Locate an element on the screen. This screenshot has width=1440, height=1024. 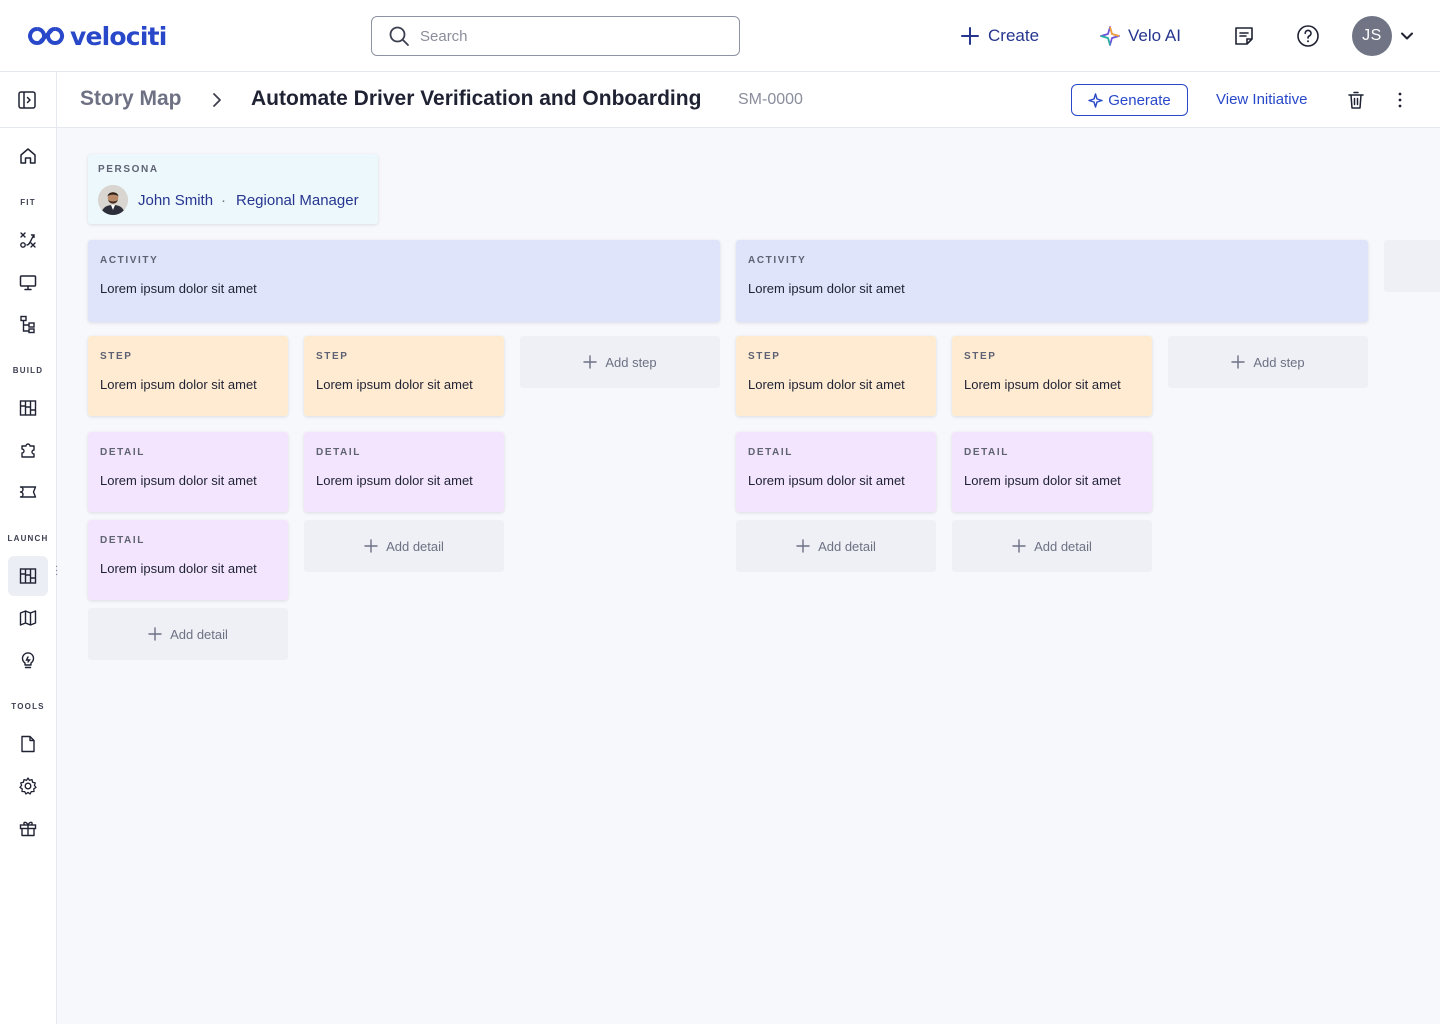
sidebar-item-ticket is located at coordinates (28, 492).